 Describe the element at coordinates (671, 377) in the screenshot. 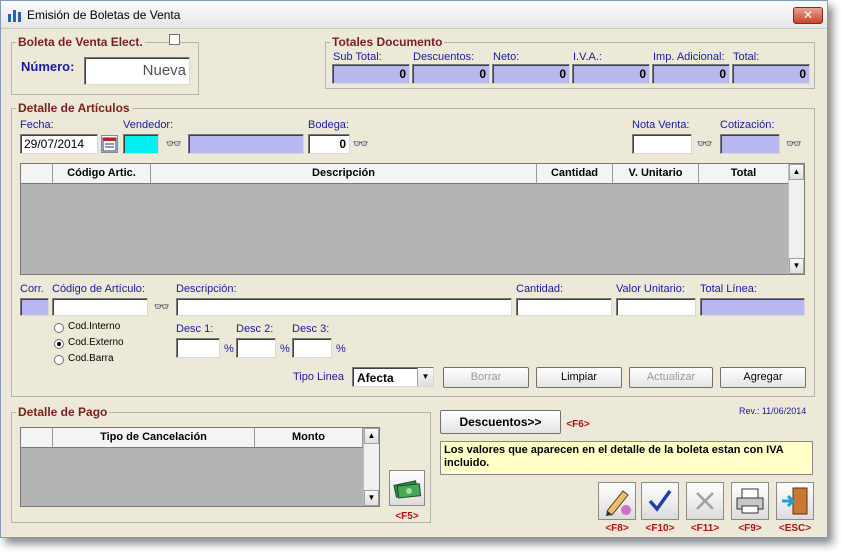

I see `actualizar-button: Actualizar` at that location.